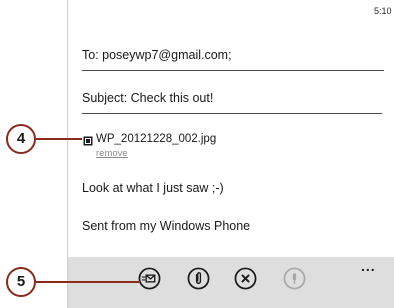  I want to click on subject-field-underline, so click(232, 113).